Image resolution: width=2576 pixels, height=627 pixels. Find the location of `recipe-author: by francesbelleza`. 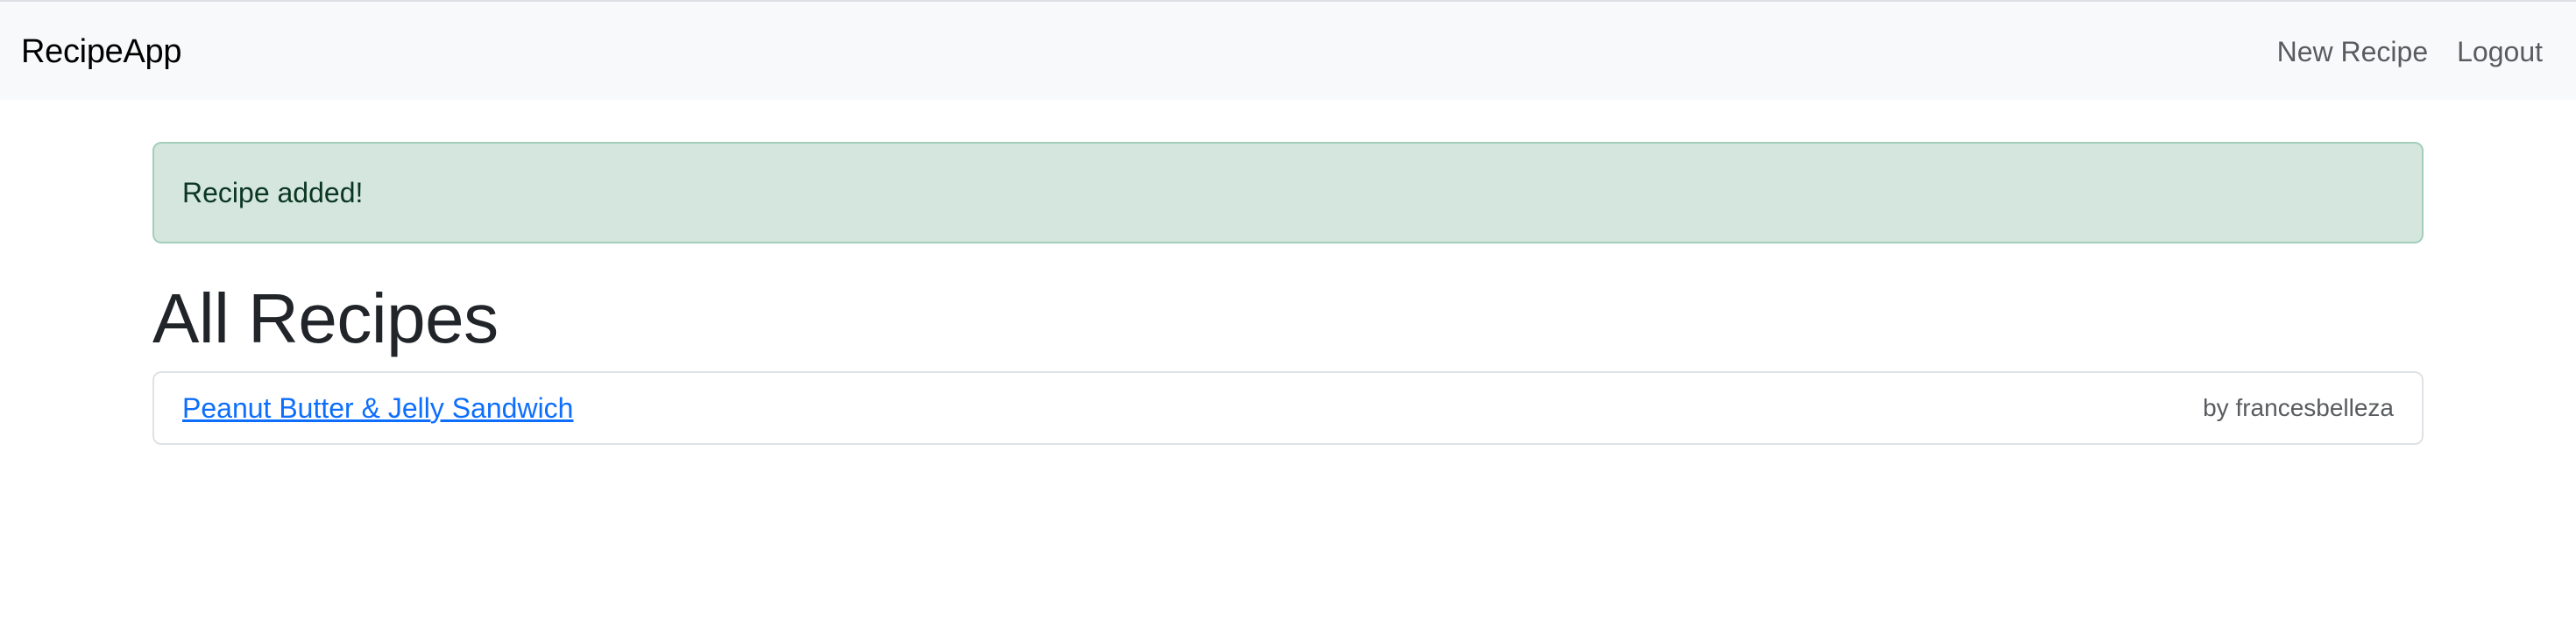

recipe-author: by francesbelleza is located at coordinates (2298, 408).